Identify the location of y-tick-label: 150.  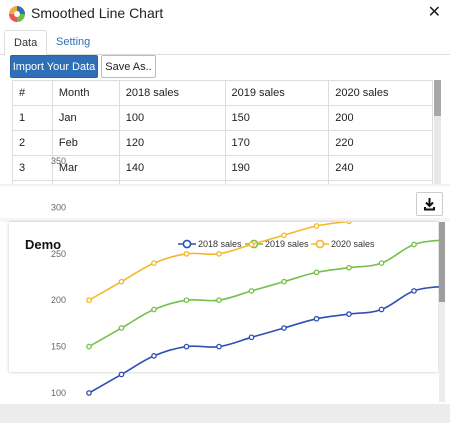
(58, 347).